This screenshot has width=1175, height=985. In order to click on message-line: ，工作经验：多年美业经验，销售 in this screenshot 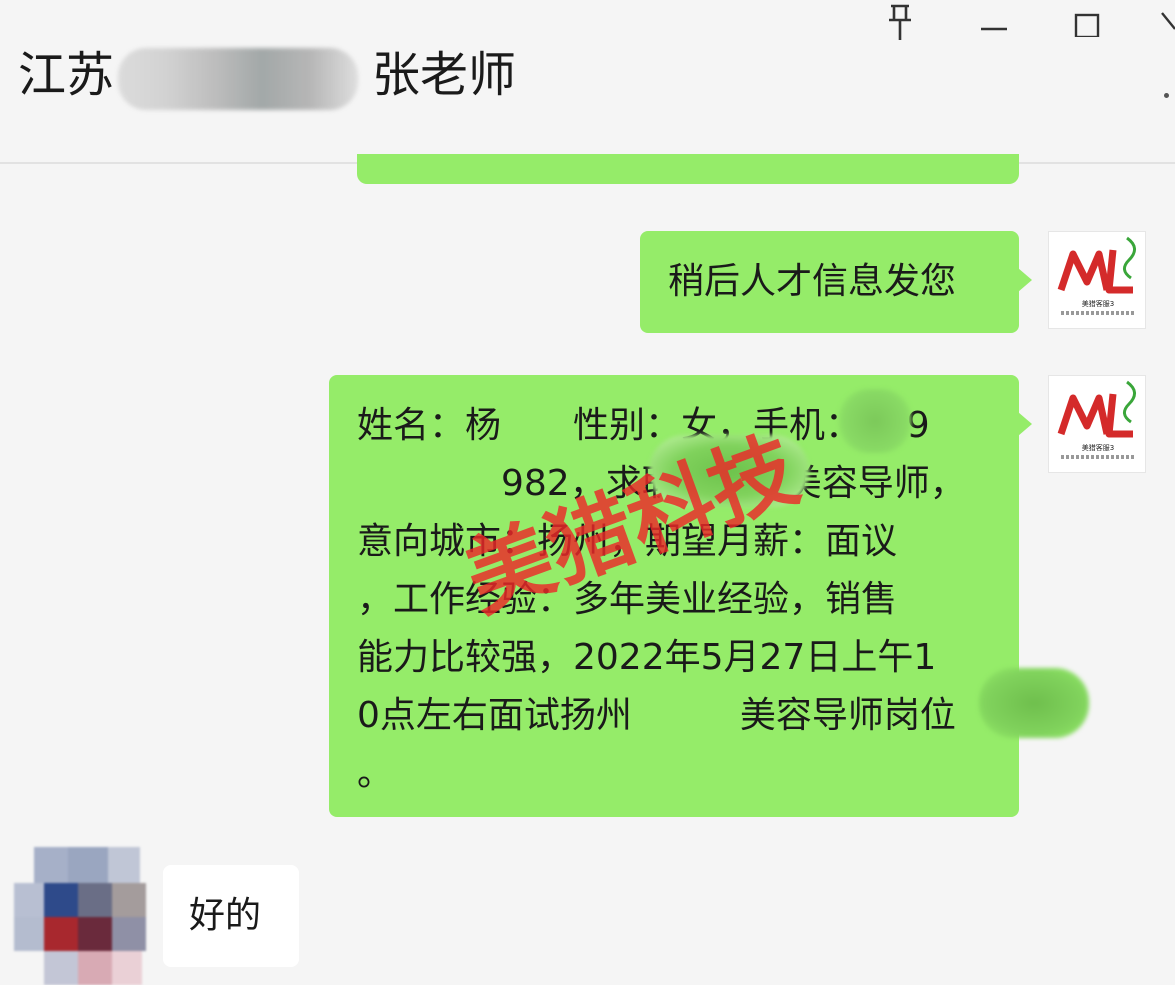, I will do `click(627, 599)`.